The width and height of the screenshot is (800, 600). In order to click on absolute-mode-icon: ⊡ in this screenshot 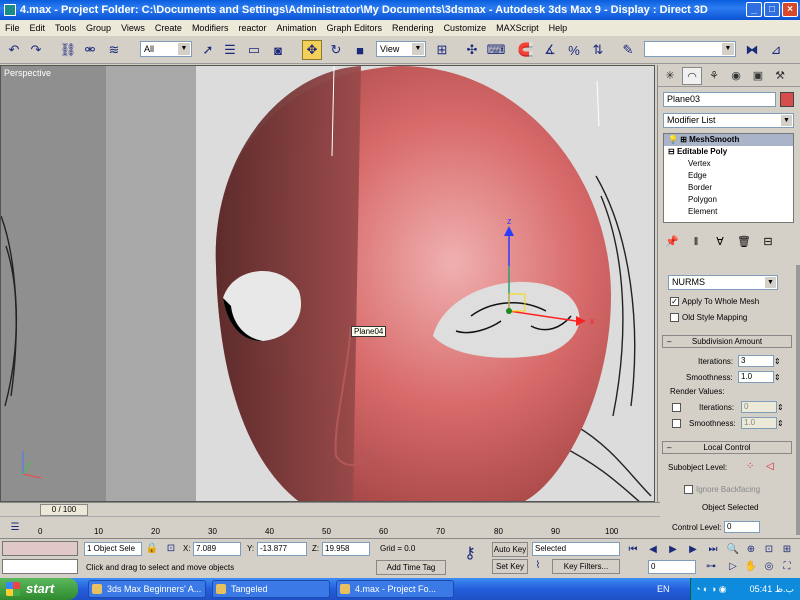, I will do `click(171, 549)`.